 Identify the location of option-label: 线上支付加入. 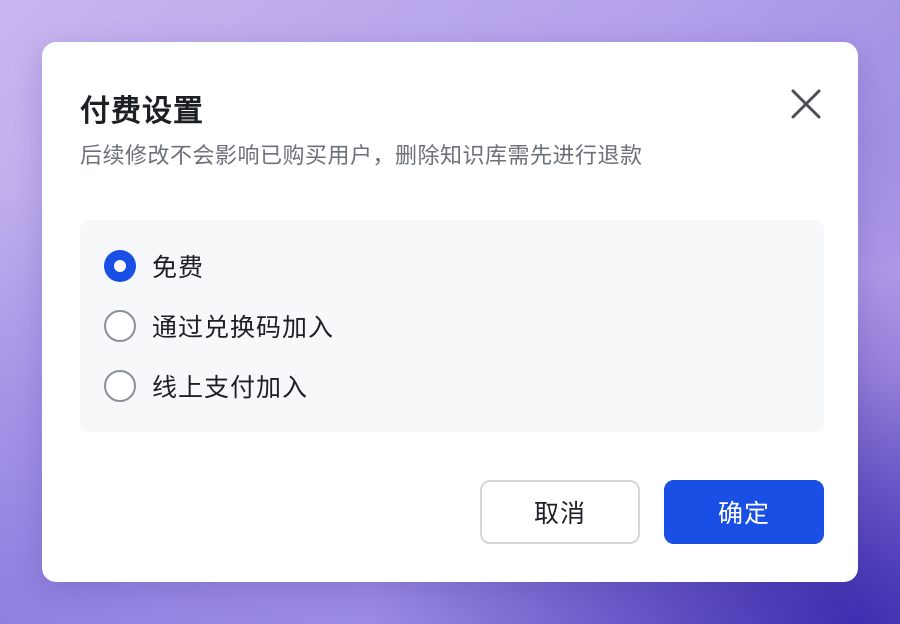
(230, 387).